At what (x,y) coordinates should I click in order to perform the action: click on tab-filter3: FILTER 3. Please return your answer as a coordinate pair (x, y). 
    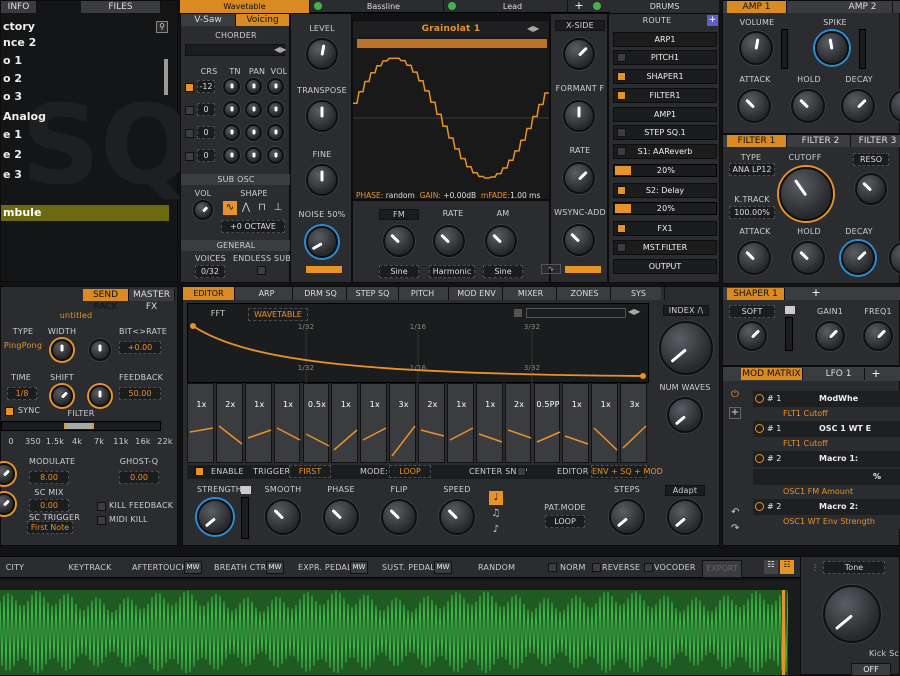
    Looking at the image, I should click on (877, 141).